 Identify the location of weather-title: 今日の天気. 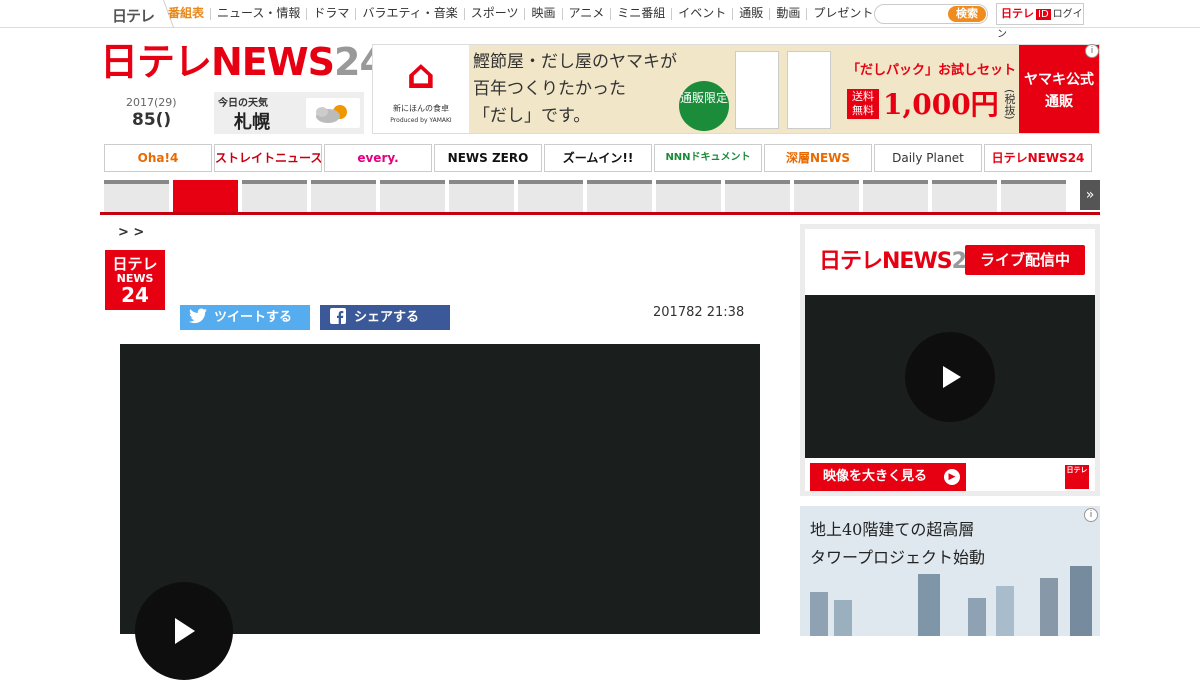
(243, 103).